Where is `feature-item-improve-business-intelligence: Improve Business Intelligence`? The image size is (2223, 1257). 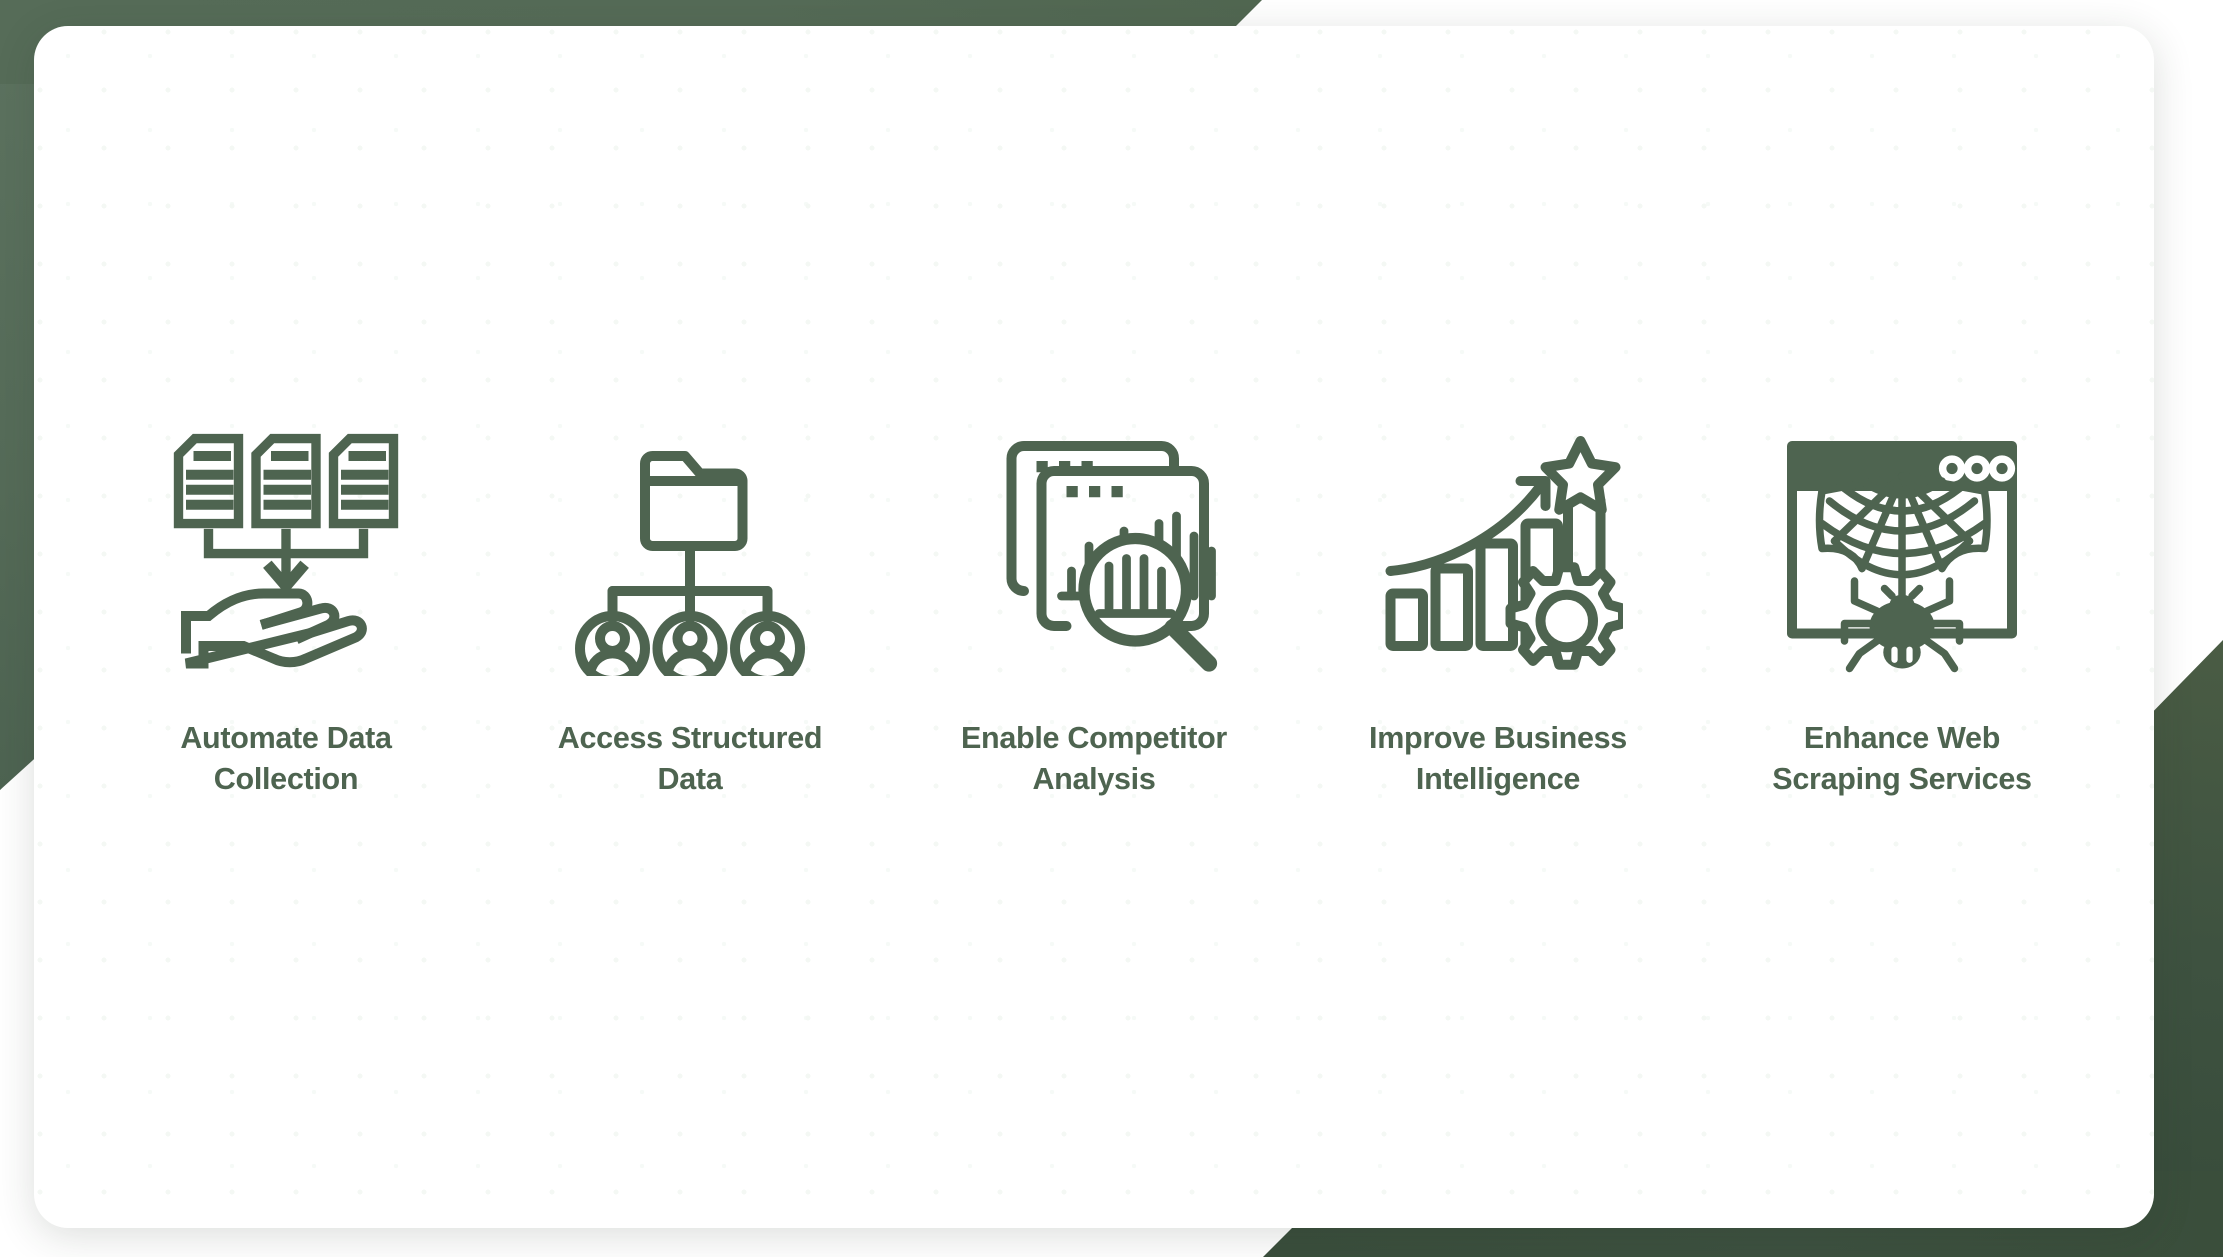
feature-item-improve-business-intelligence: Improve Business Intelligence is located at coordinates (1498, 603).